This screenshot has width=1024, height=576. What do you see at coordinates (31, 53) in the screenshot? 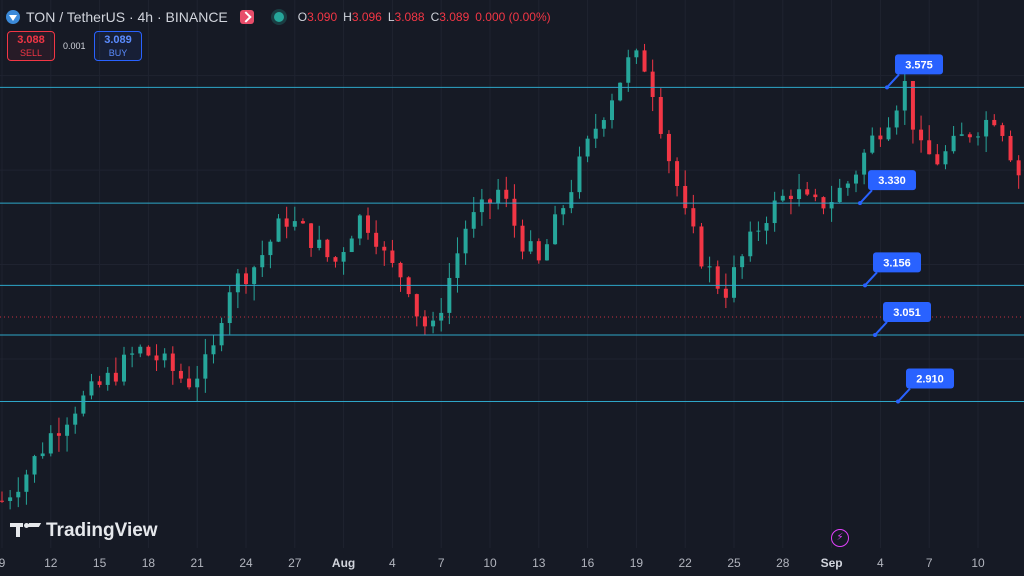
I see `sell-label: SELL` at bounding box center [31, 53].